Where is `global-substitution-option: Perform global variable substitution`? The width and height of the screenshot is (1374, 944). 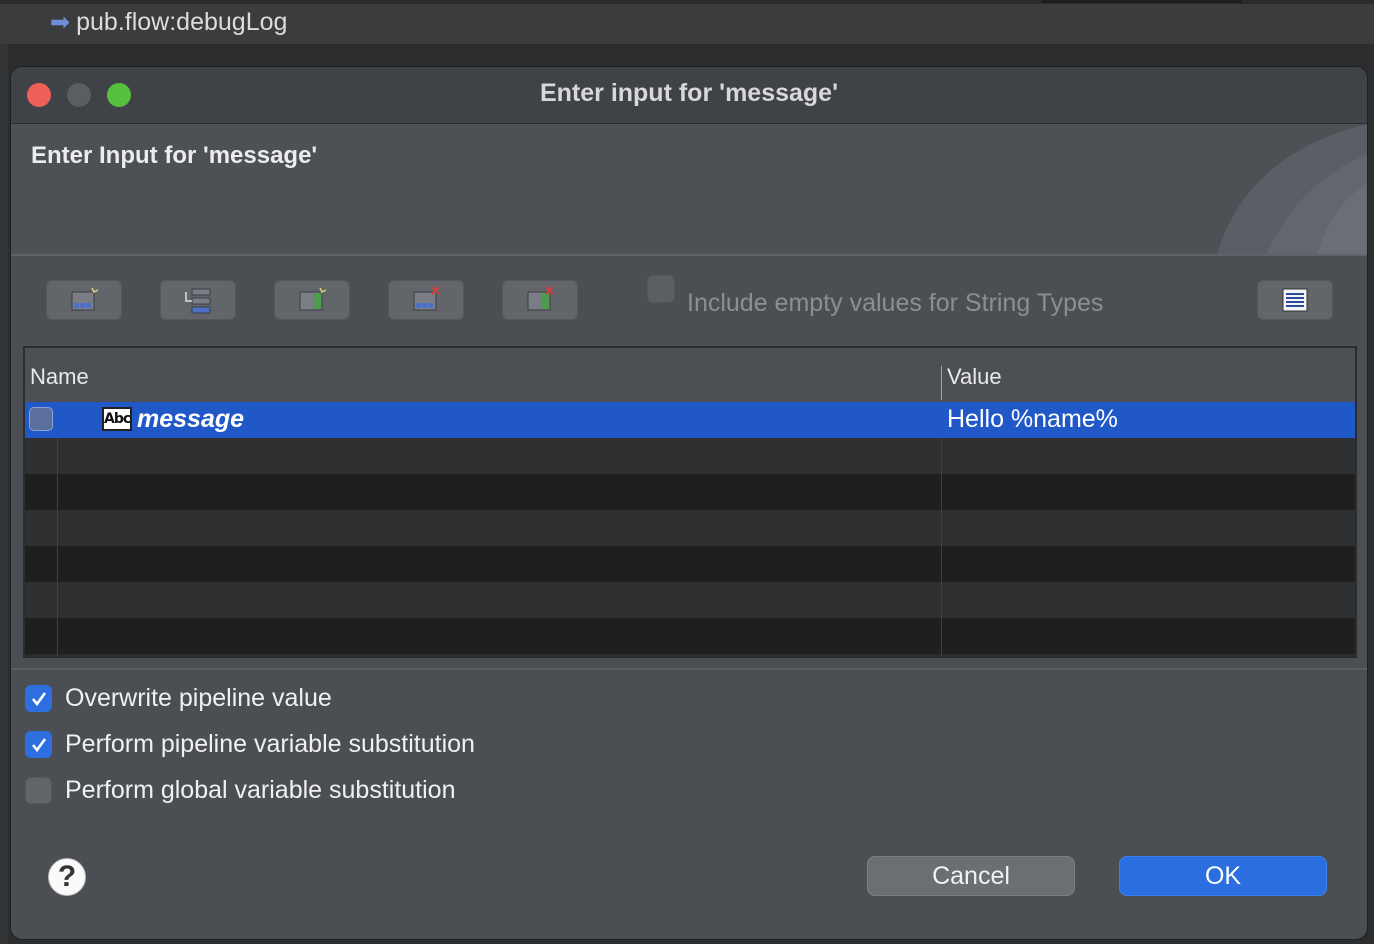
global-substitution-option: Perform global variable substitution is located at coordinates (240, 790).